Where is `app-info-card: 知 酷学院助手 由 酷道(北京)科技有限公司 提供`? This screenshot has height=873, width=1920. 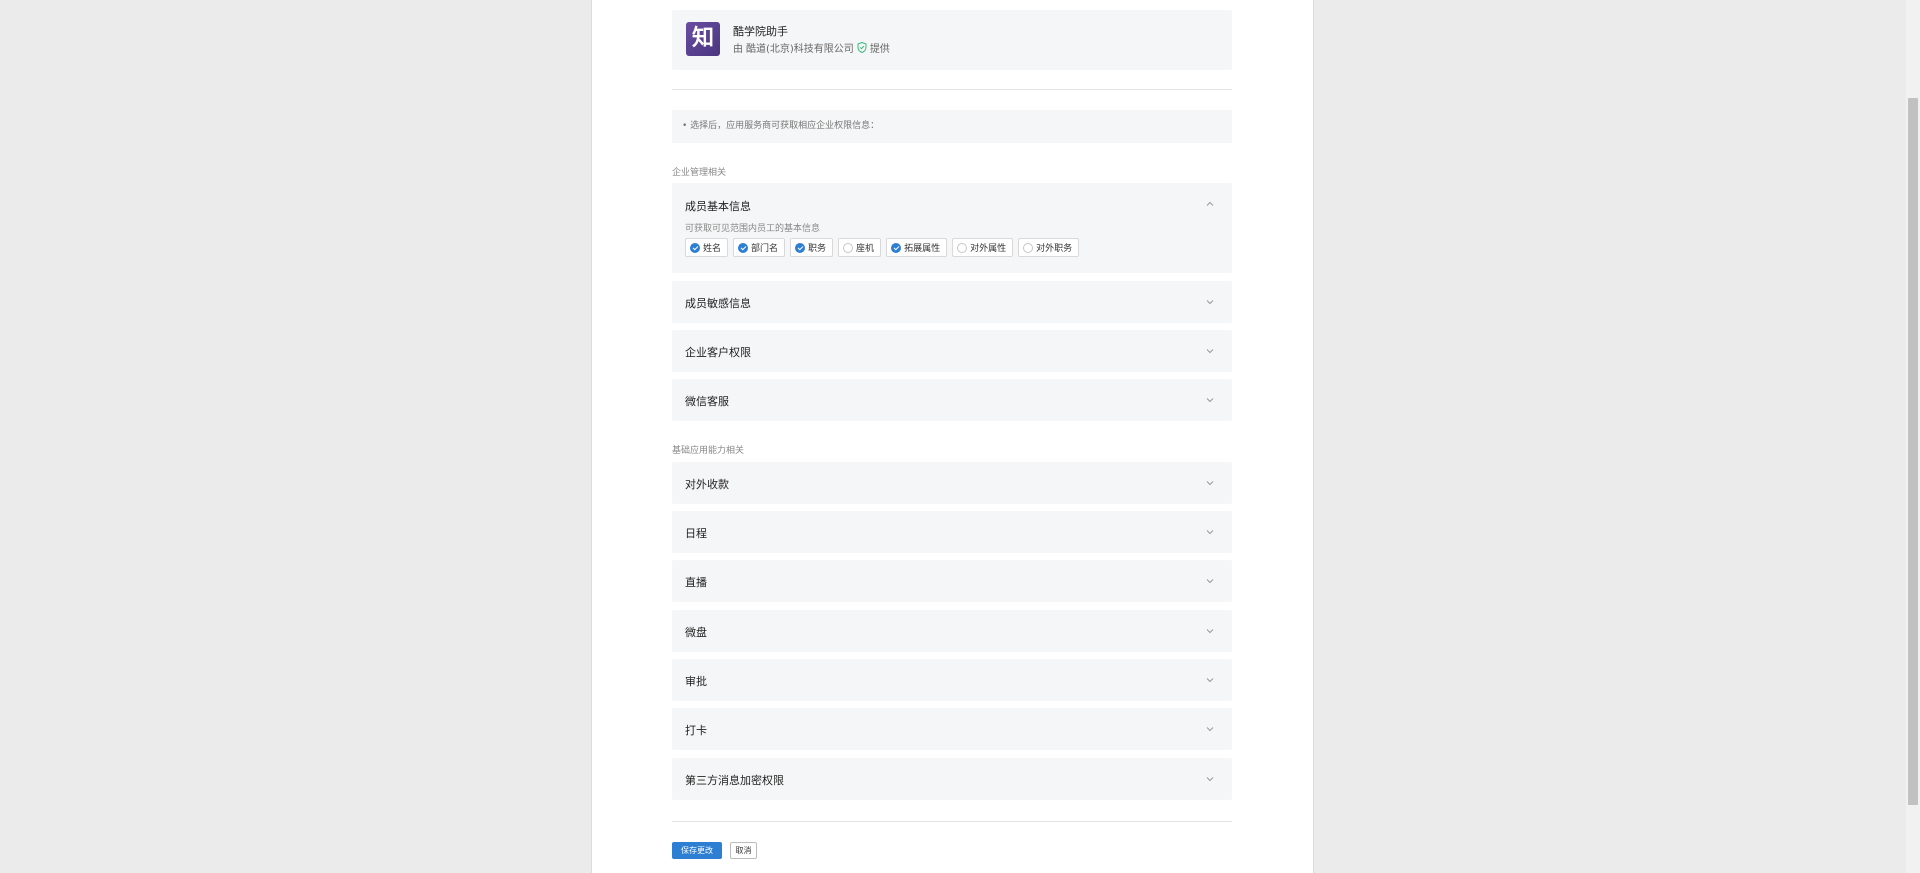
app-info-card: 知 酷学院助手 由 酷道(北京)科技有限公司 提供 is located at coordinates (952, 40).